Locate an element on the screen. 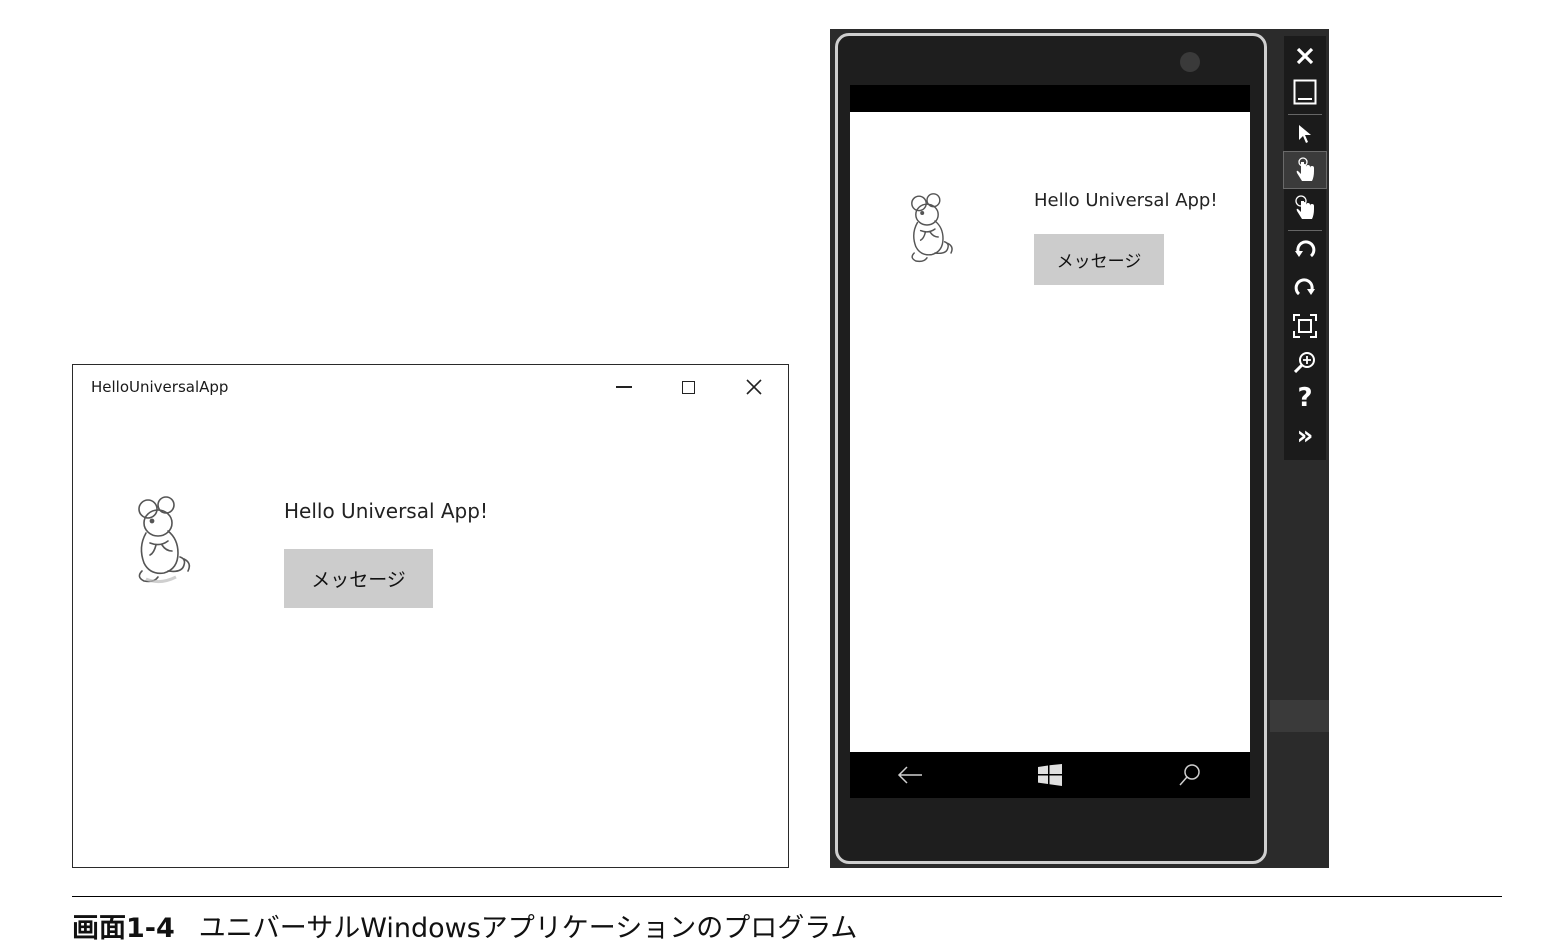  maximize-icon is located at coordinates (688, 387).